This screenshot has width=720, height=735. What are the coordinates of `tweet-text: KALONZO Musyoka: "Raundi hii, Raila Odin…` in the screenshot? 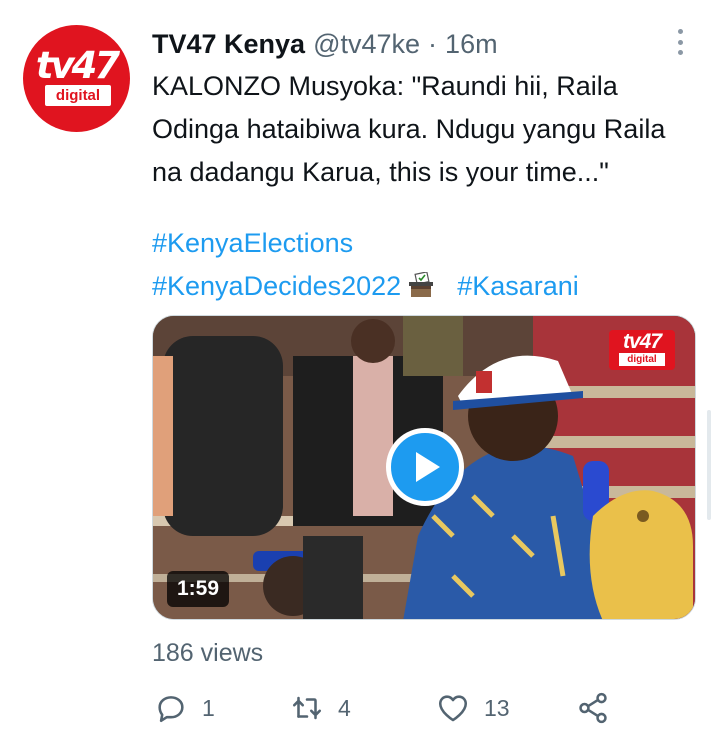 It's located at (409, 129).